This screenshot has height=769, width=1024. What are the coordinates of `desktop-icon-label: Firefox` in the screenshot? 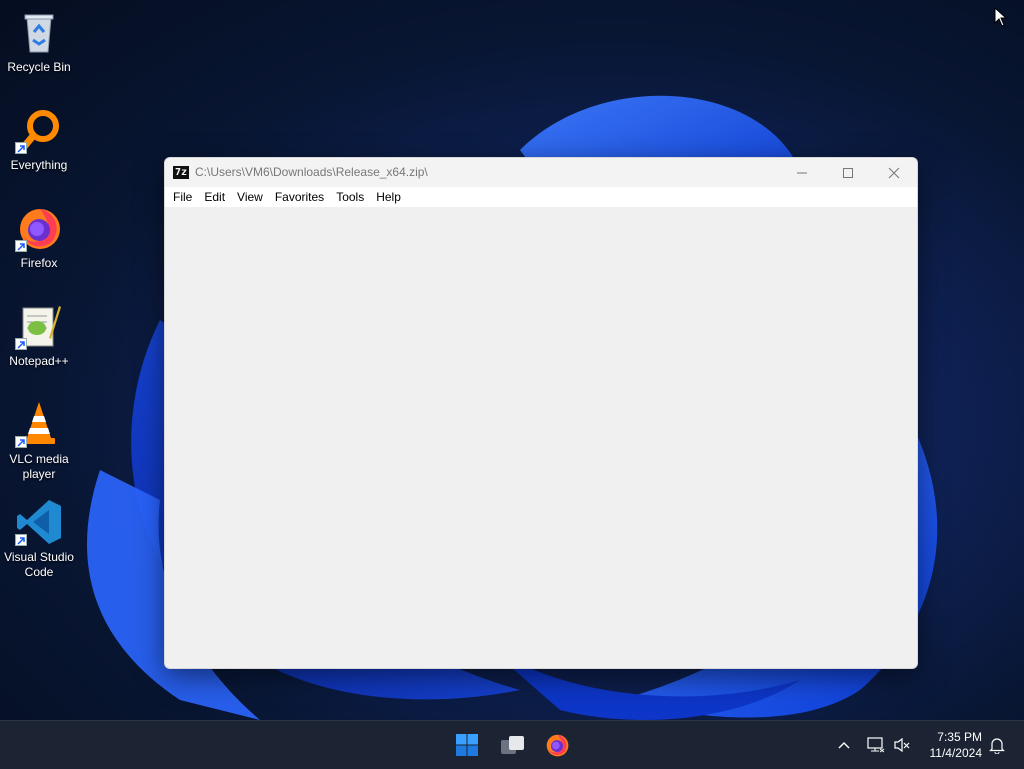 It's located at (39, 263).